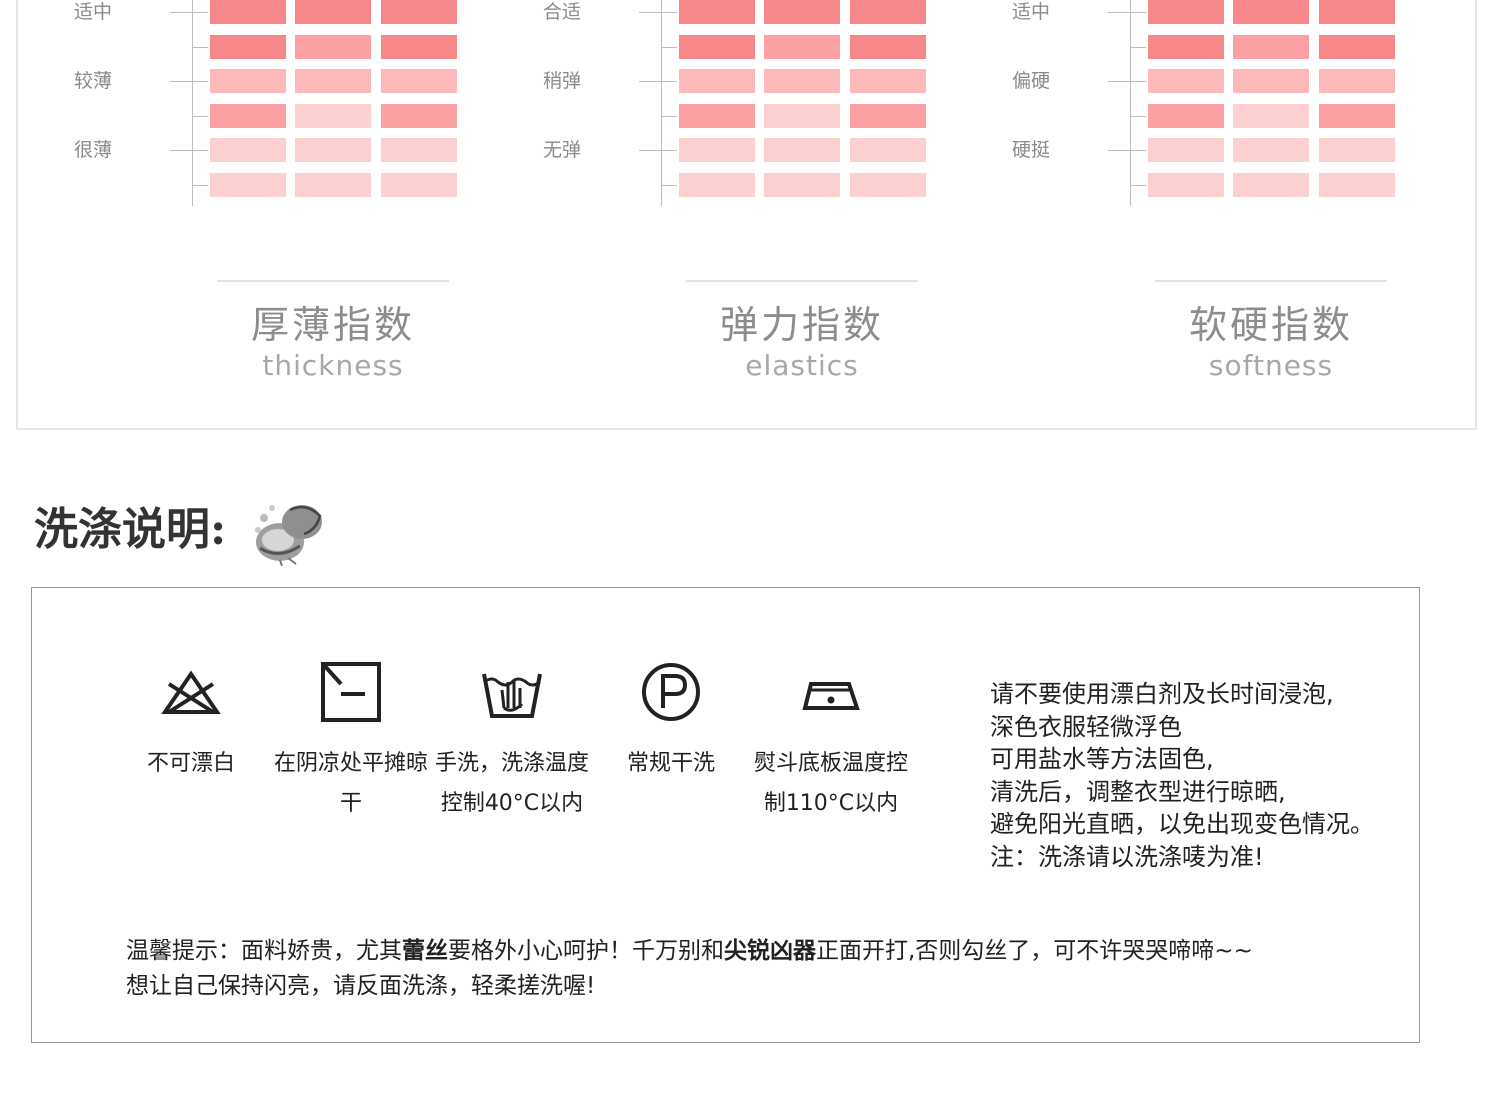  I want to click on care-item-no-bleach: 不可漂白, so click(191, 722).